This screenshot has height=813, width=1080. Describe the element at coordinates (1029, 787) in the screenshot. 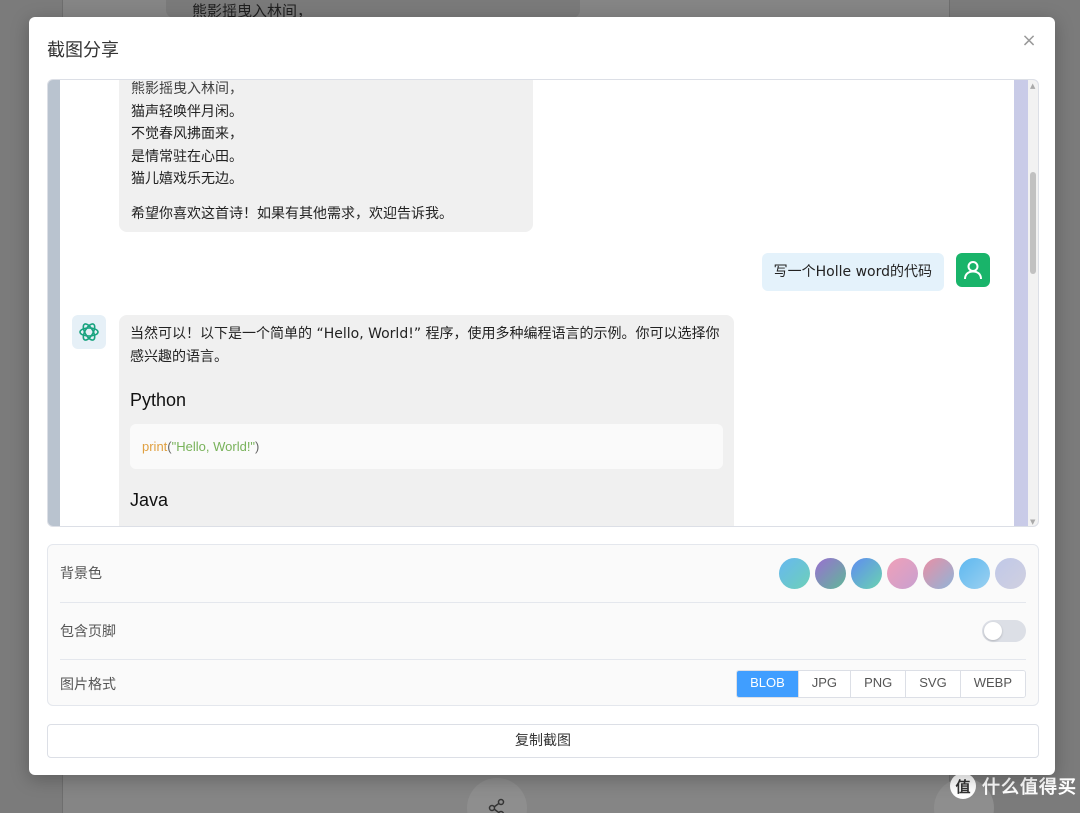

I see `watermark-text: 什么值得买` at that location.